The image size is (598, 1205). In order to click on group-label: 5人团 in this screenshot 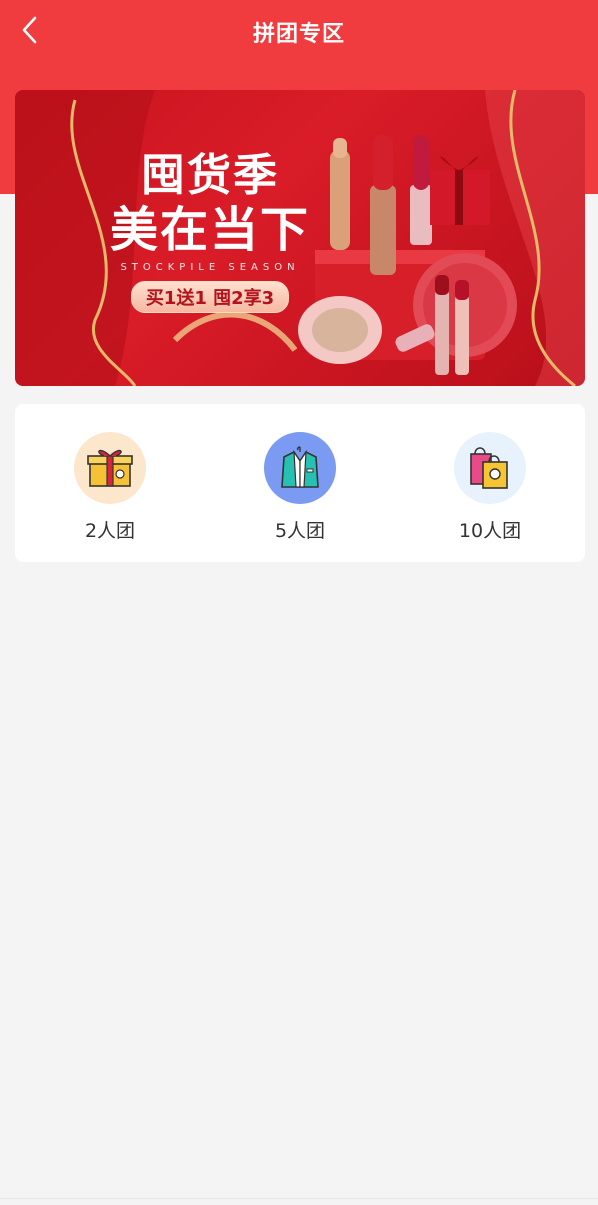, I will do `click(300, 531)`.